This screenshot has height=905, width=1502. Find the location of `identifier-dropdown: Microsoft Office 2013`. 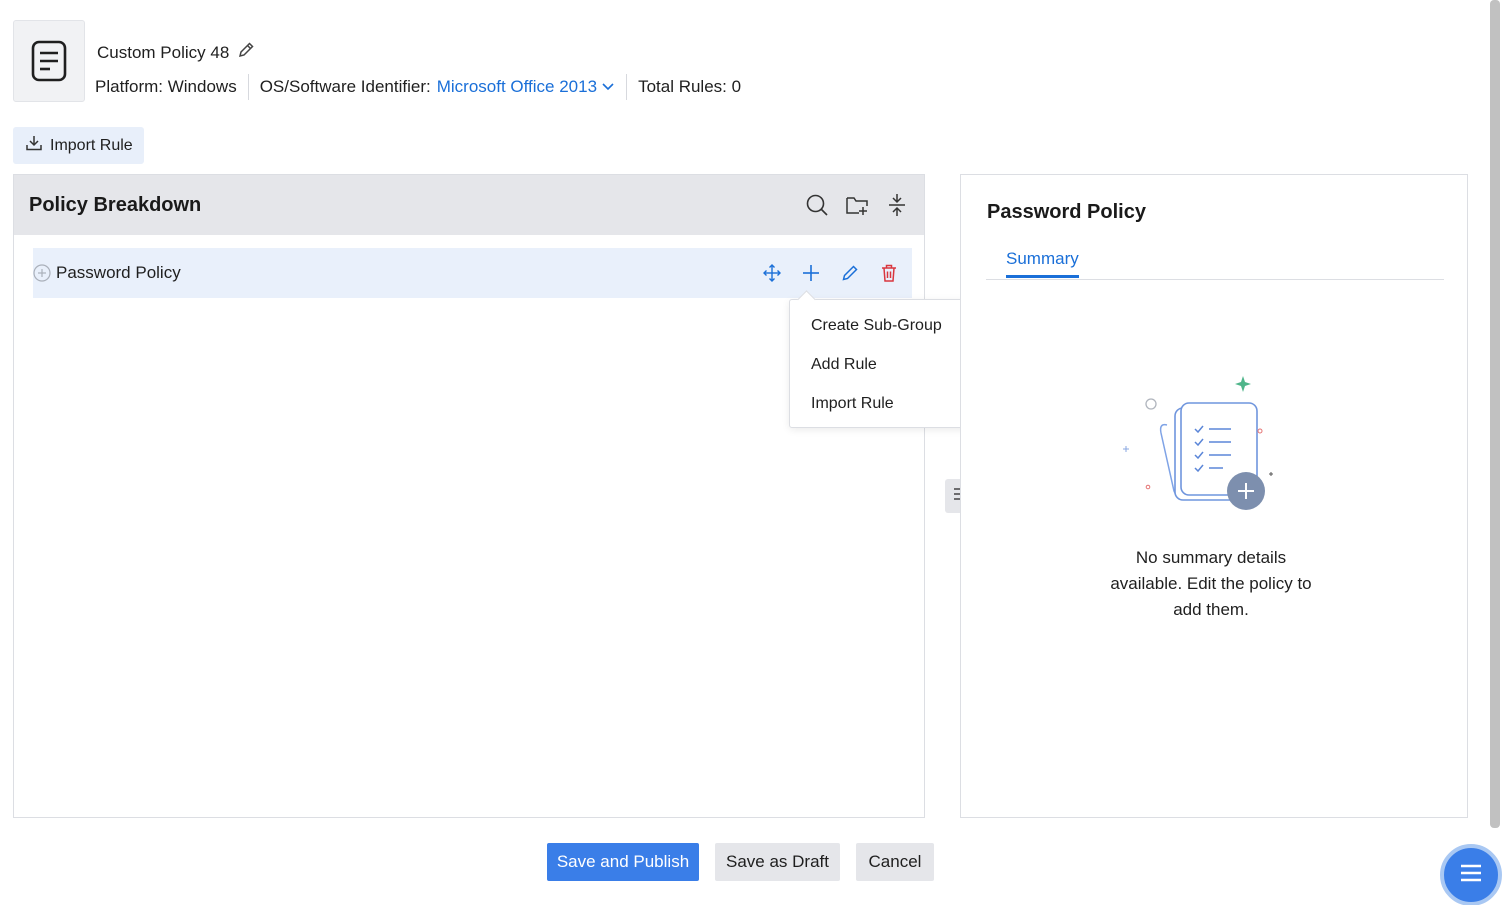

identifier-dropdown: Microsoft Office 2013 is located at coordinates (526, 87).